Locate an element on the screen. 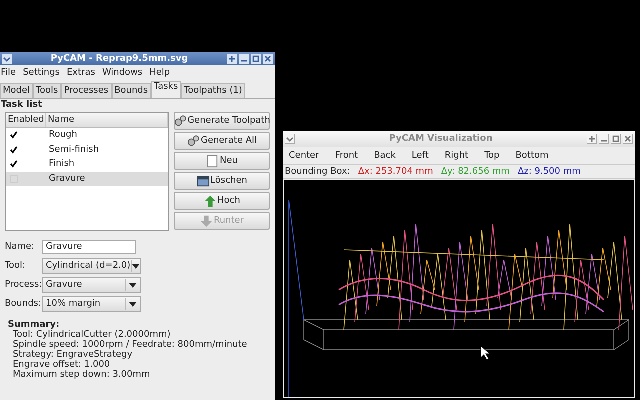 The height and width of the screenshot is (400, 640). menu-item: Settings is located at coordinates (41, 73).